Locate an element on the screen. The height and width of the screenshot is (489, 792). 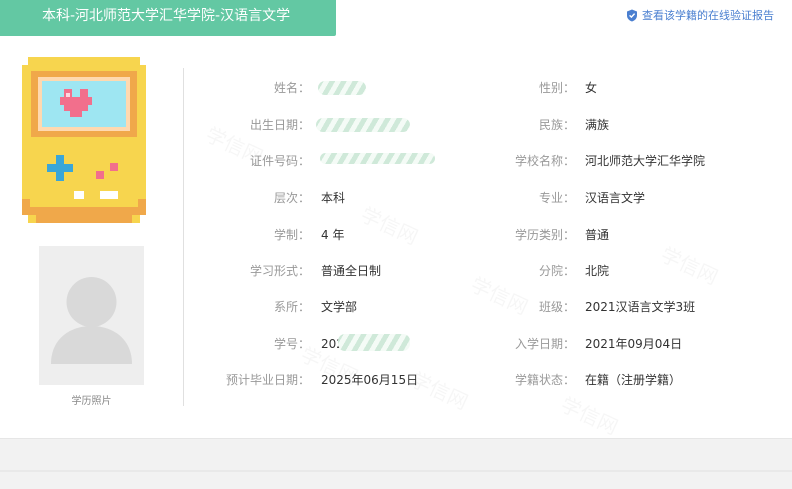
field-value: 汉语言文学 is located at coordinates (615, 198).